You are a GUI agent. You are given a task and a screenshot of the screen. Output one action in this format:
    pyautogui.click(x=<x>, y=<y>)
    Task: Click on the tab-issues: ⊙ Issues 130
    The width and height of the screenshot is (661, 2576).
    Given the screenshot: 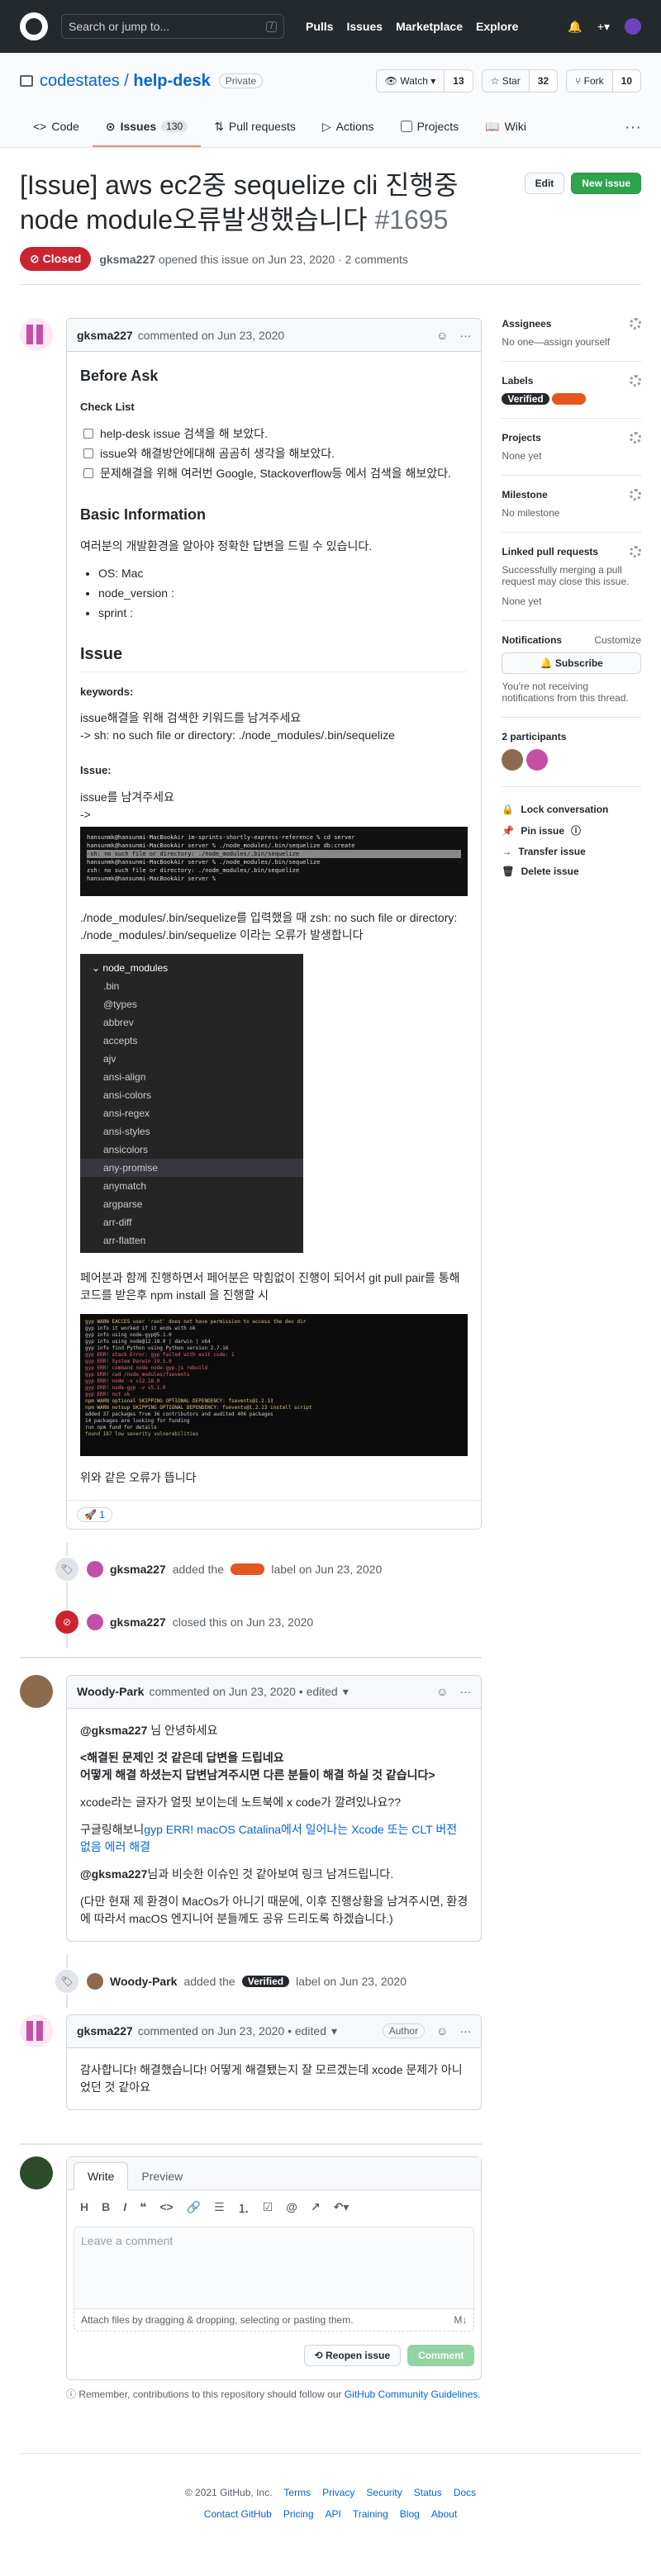 What is the action you would take?
    pyautogui.click(x=147, y=127)
    